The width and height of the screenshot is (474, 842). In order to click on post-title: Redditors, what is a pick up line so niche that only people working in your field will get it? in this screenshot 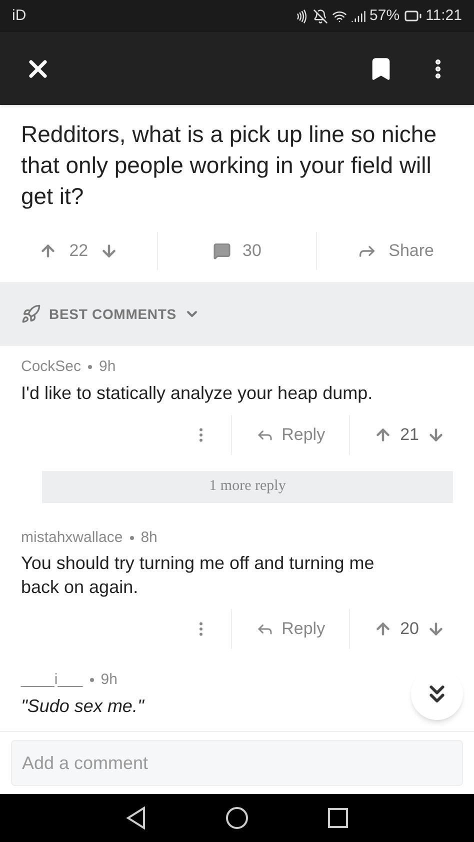, I will do `click(229, 165)`.